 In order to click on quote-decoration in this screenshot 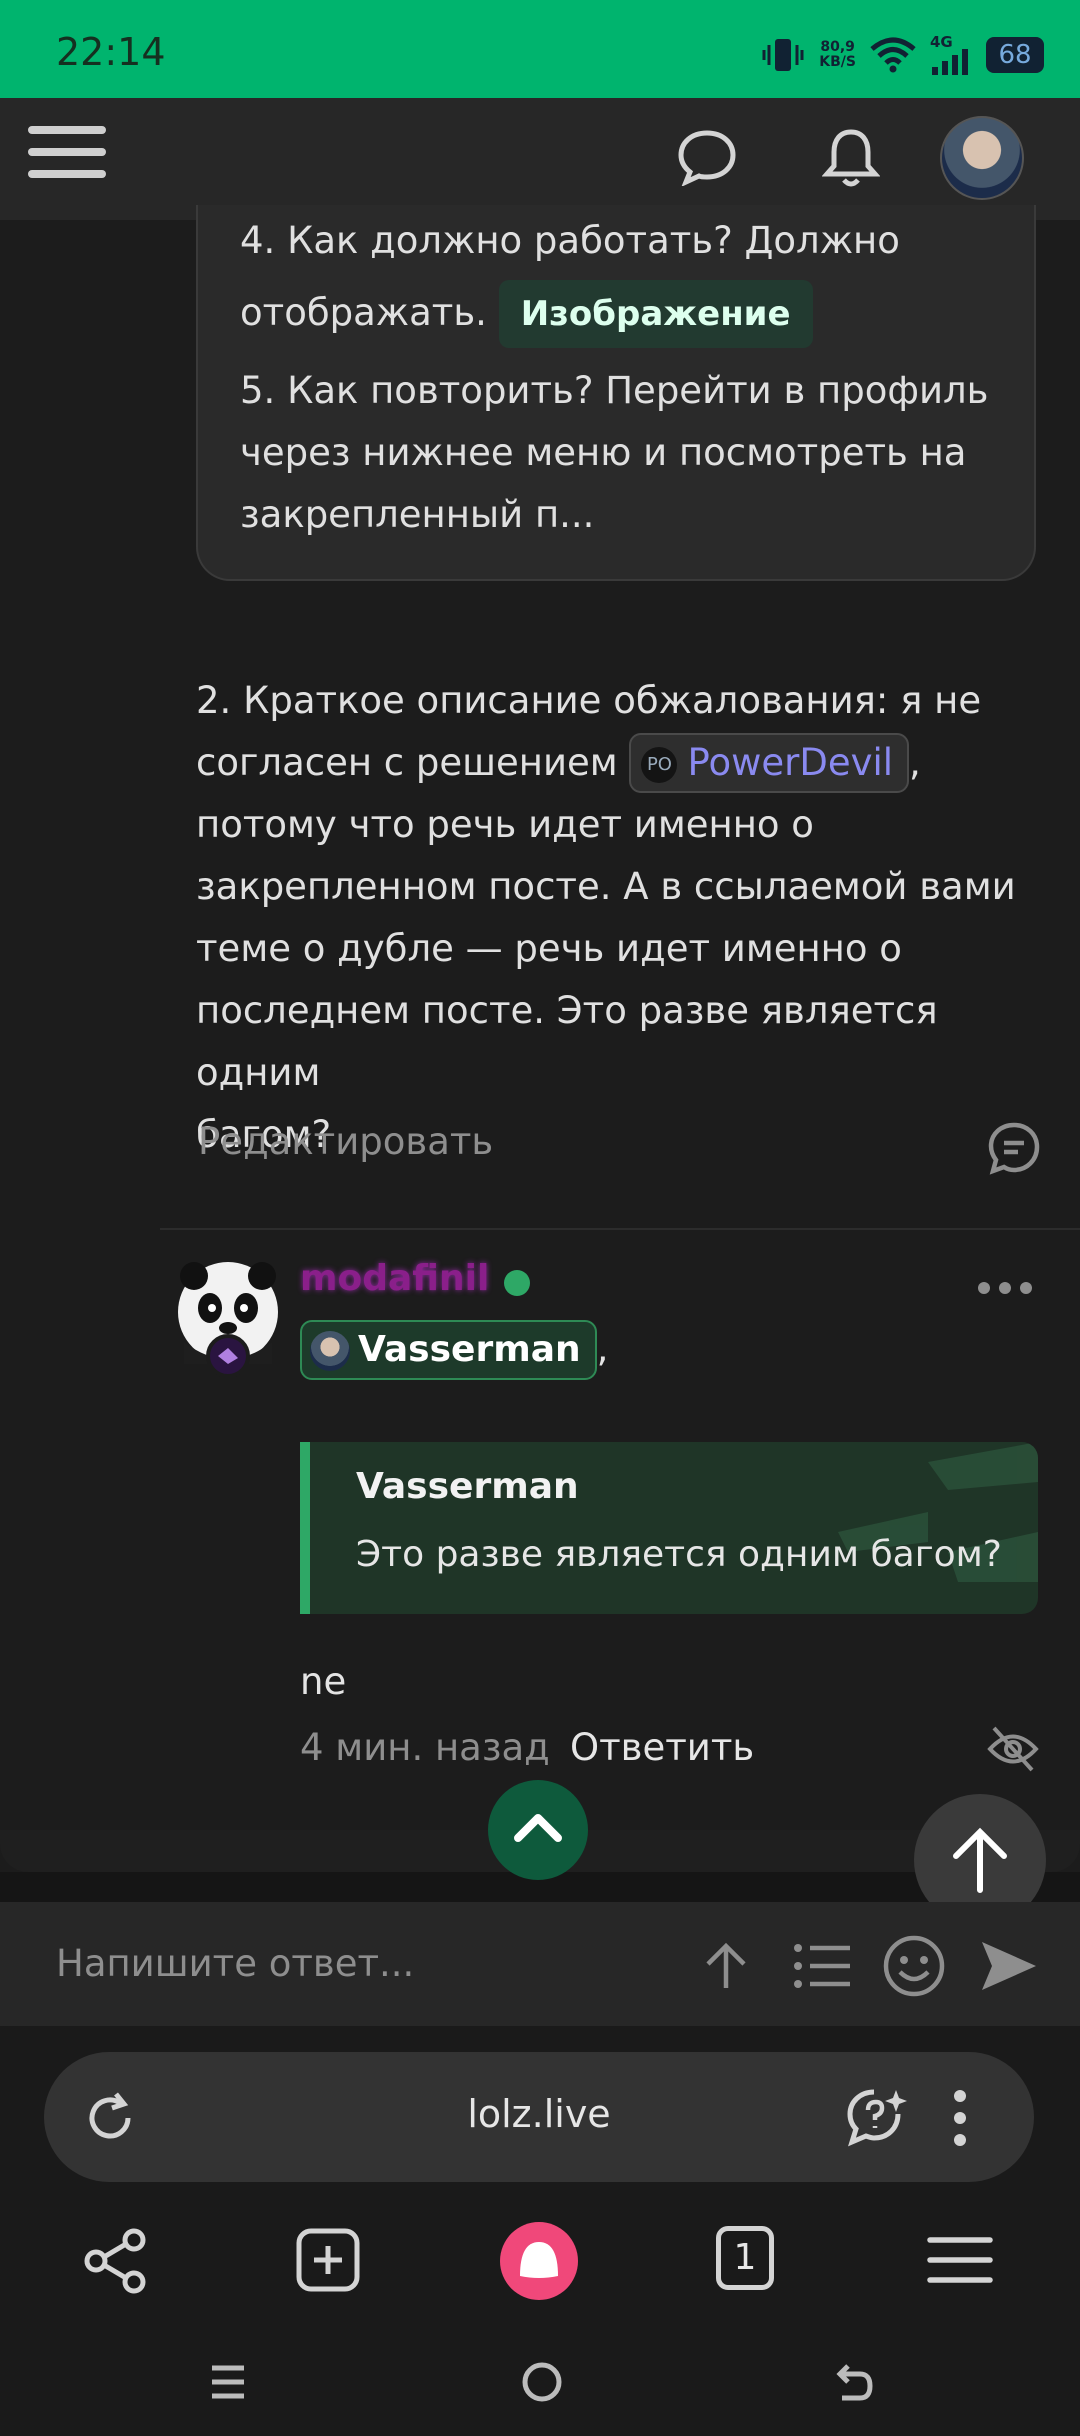, I will do `click(938, 1512)`.